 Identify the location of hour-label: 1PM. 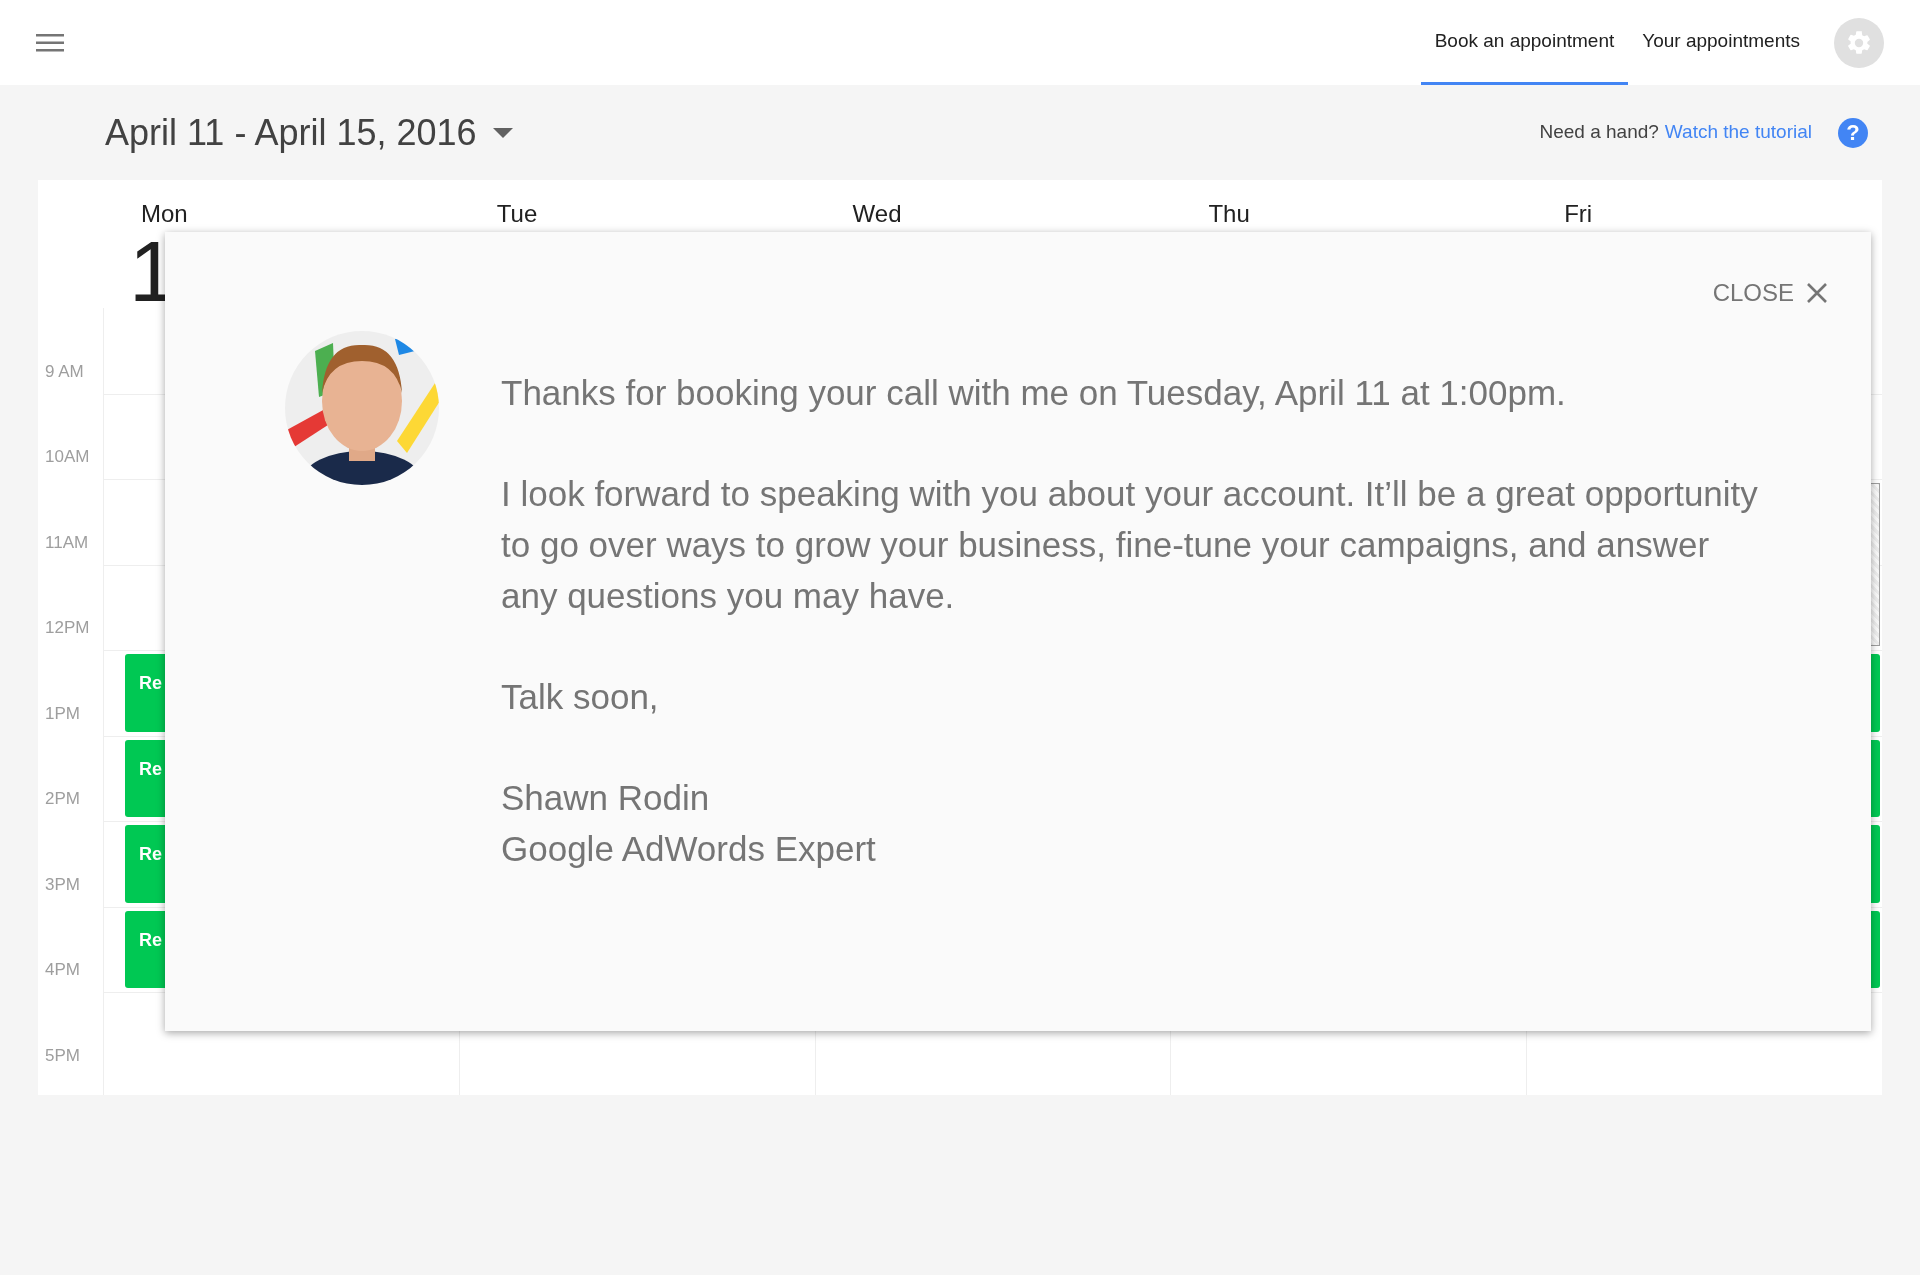
(63, 713).